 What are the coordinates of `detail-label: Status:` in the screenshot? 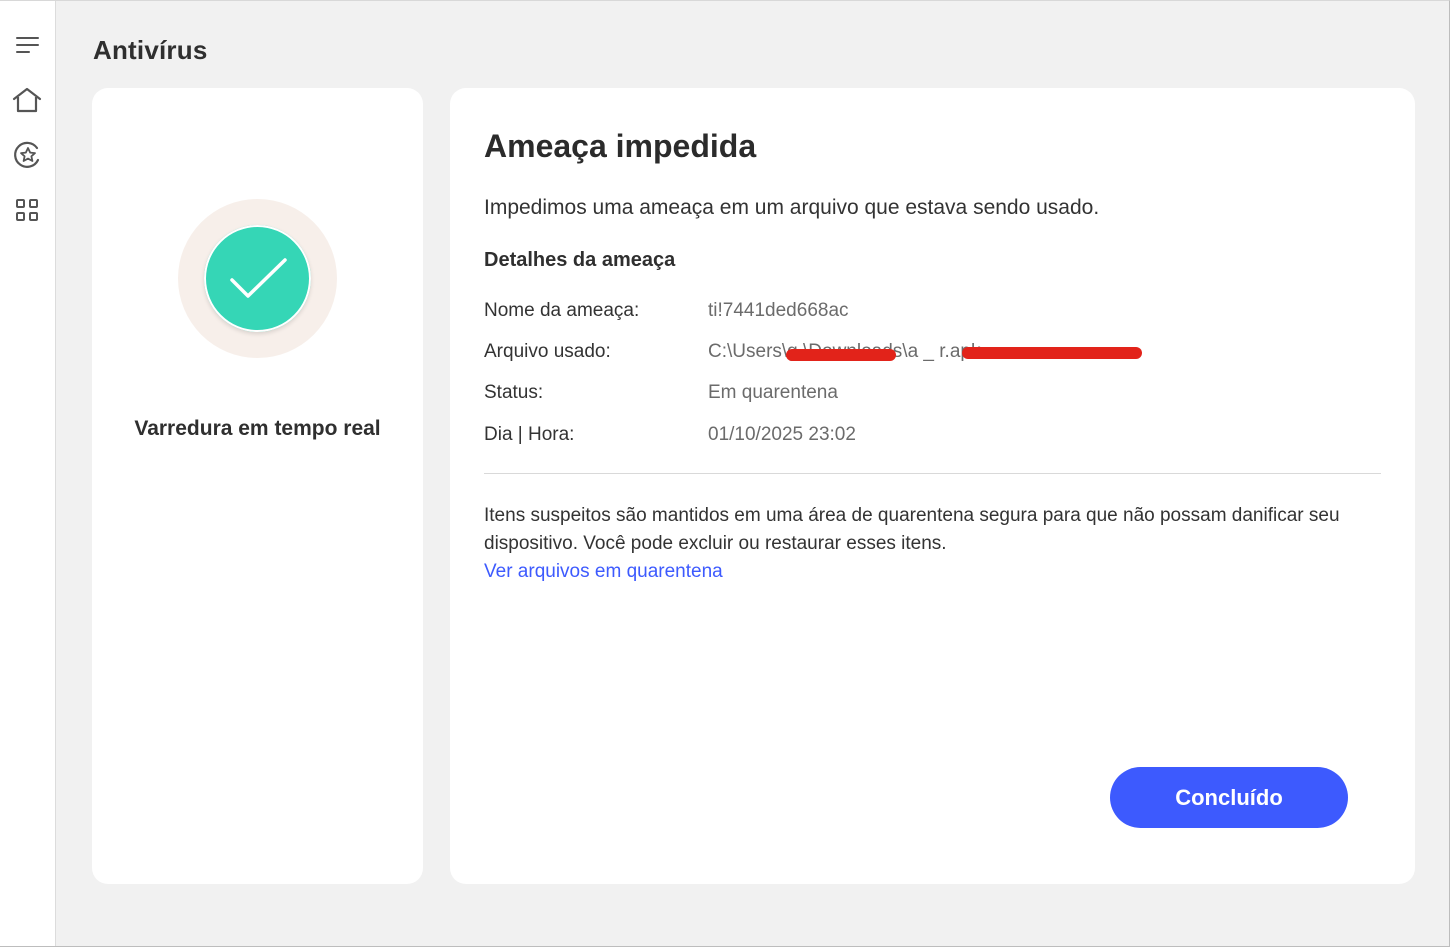 It's located at (514, 392).